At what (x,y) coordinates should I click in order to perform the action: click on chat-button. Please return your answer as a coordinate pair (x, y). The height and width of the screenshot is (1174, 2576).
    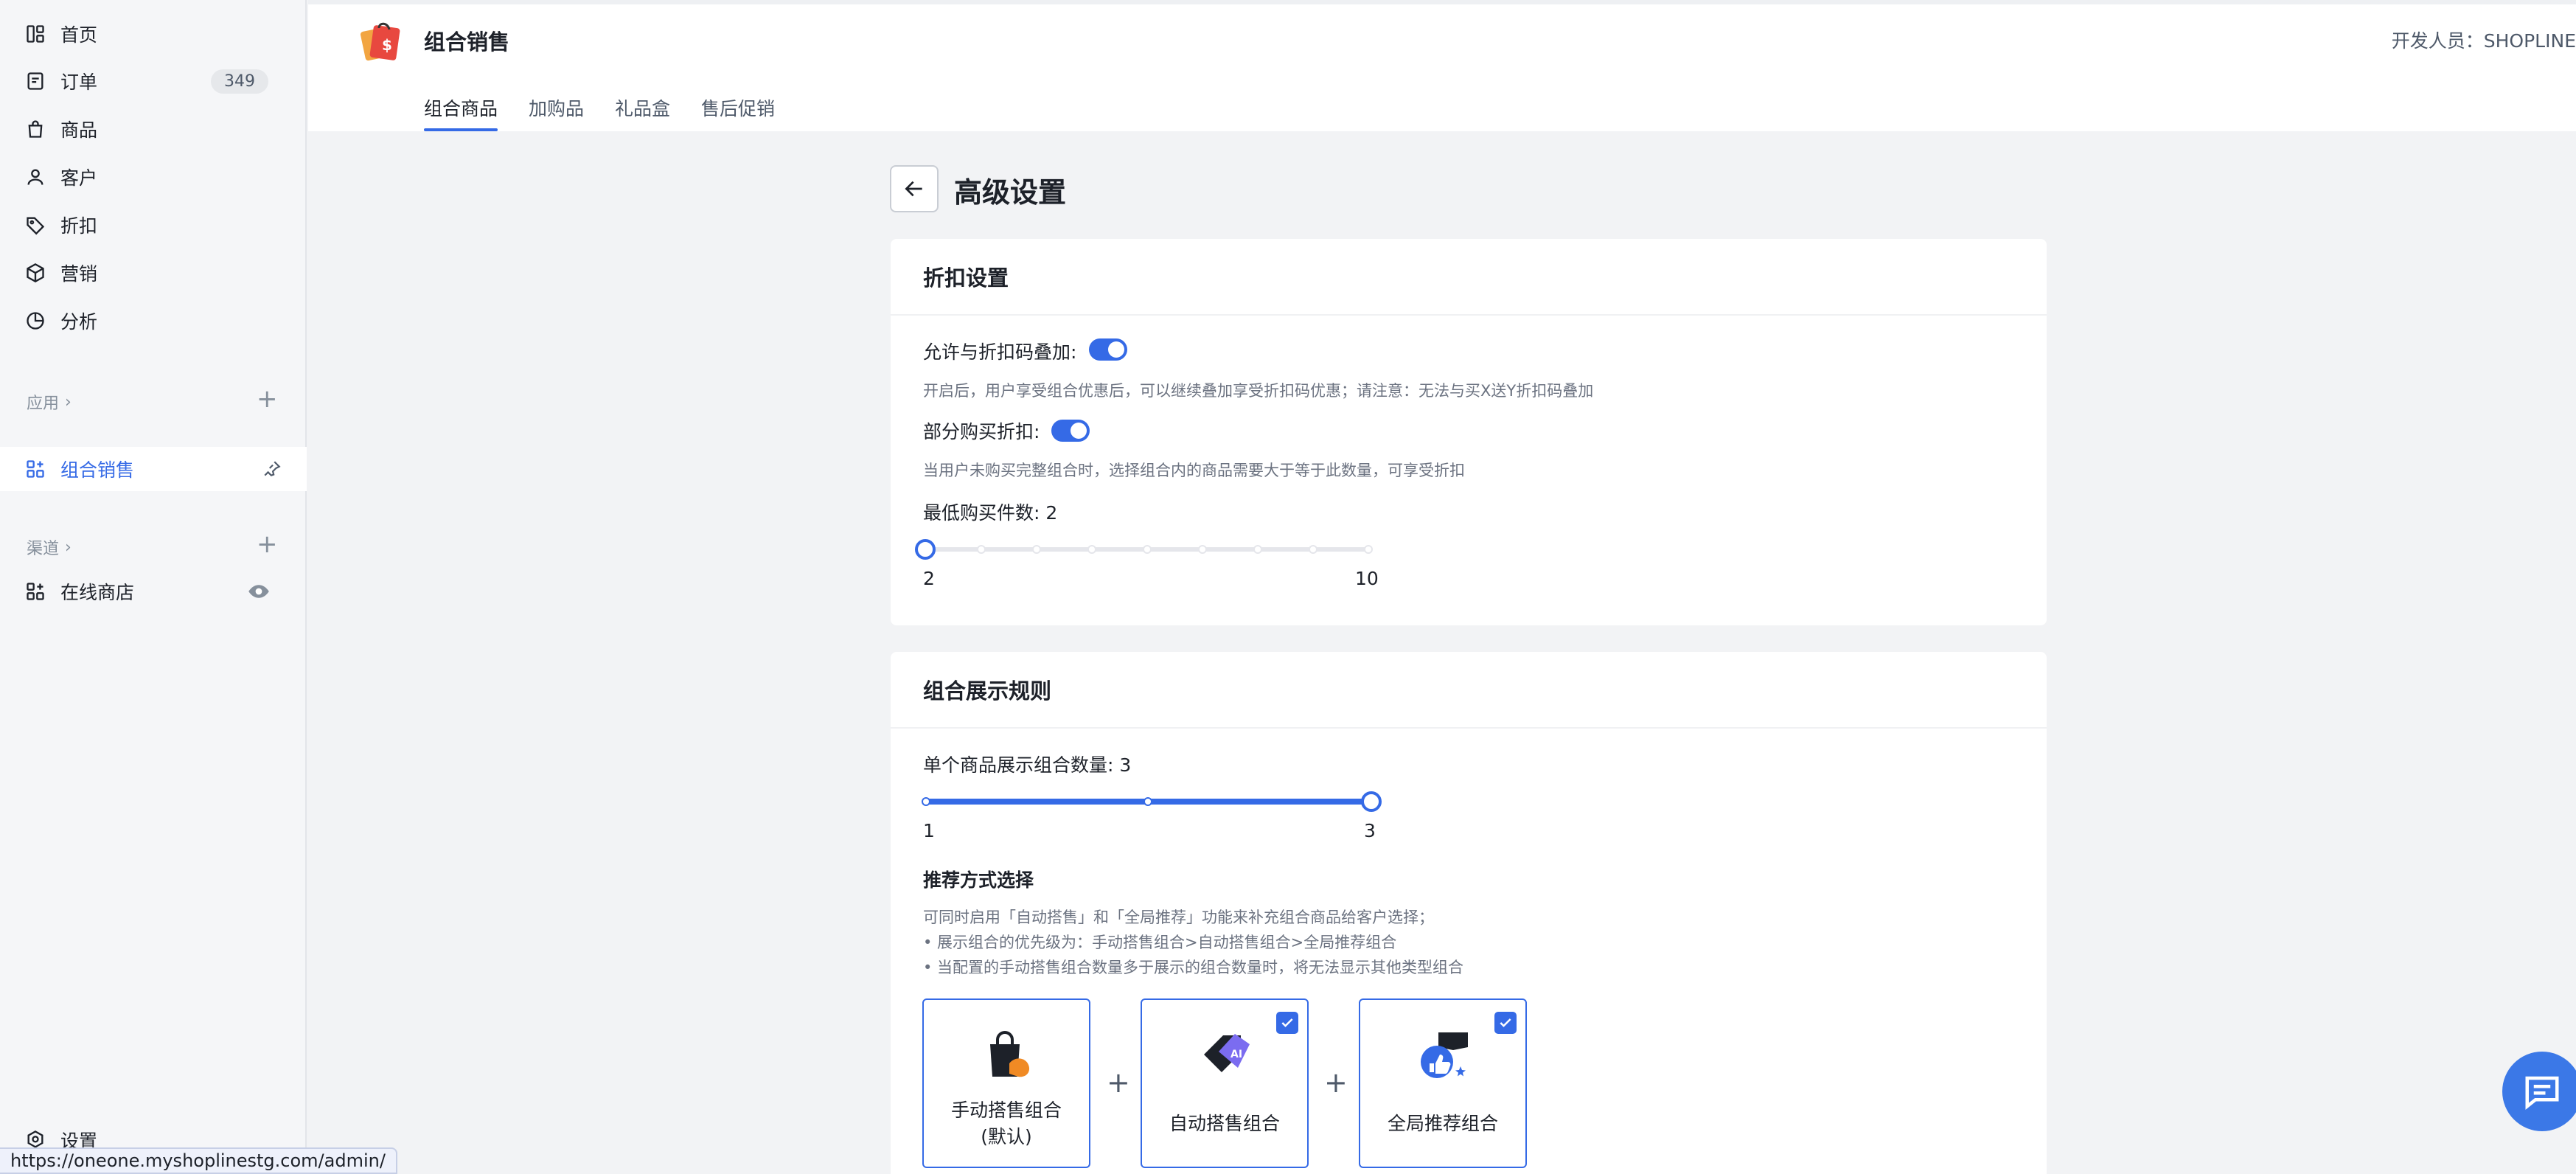
    Looking at the image, I should click on (2539, 1091).